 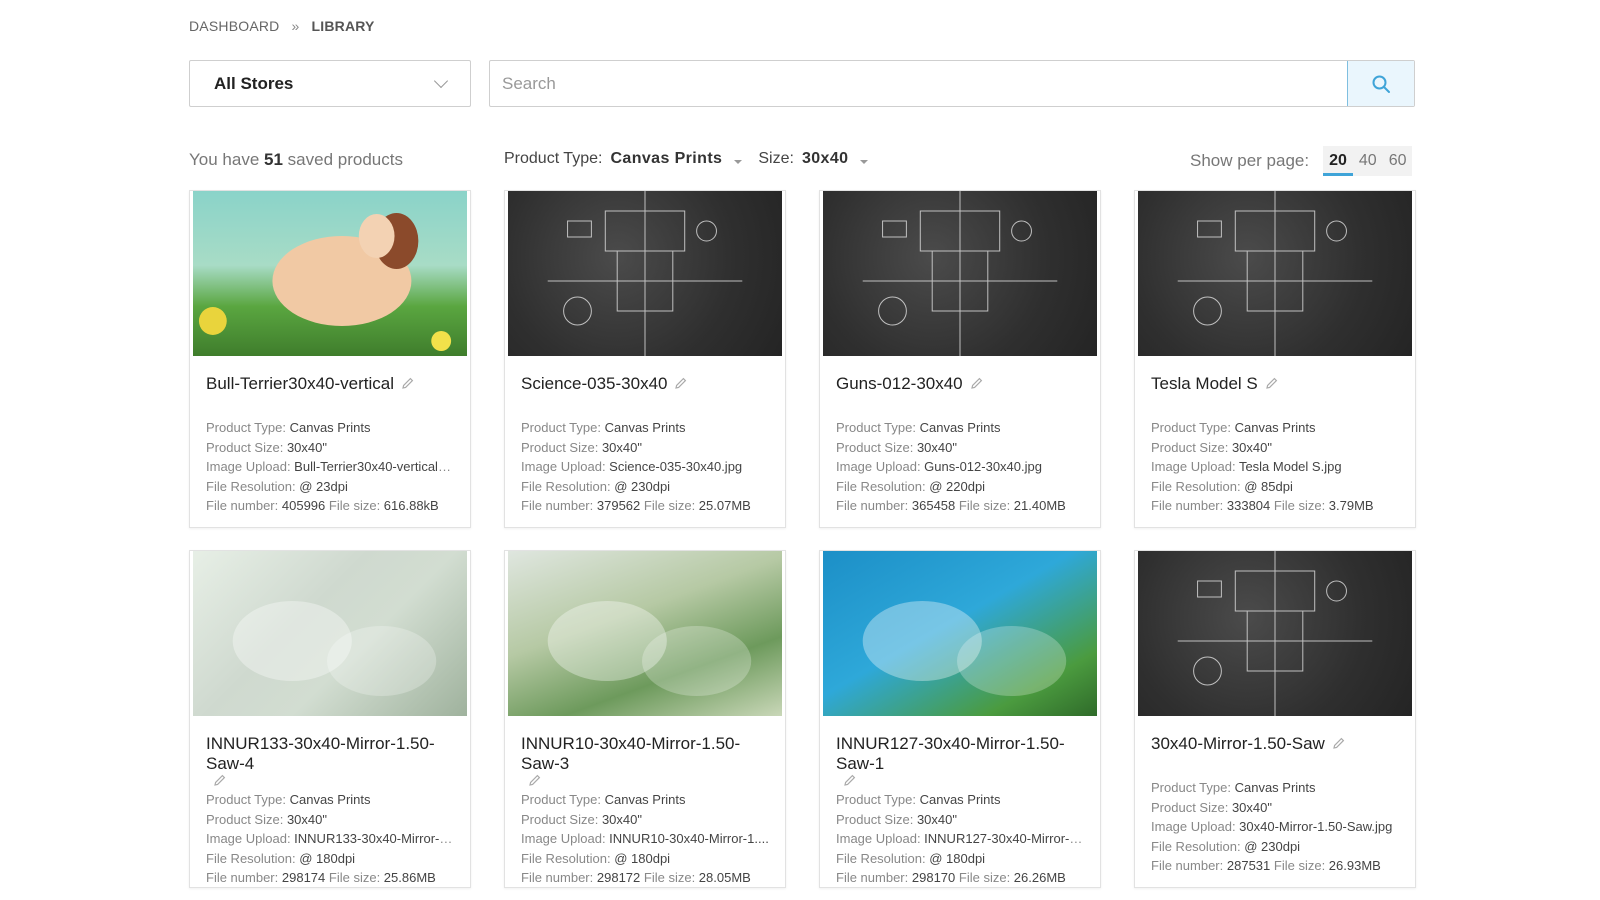 I want to click on detail-filesize-value: 26.93MB, so click(x=1354, y=865).